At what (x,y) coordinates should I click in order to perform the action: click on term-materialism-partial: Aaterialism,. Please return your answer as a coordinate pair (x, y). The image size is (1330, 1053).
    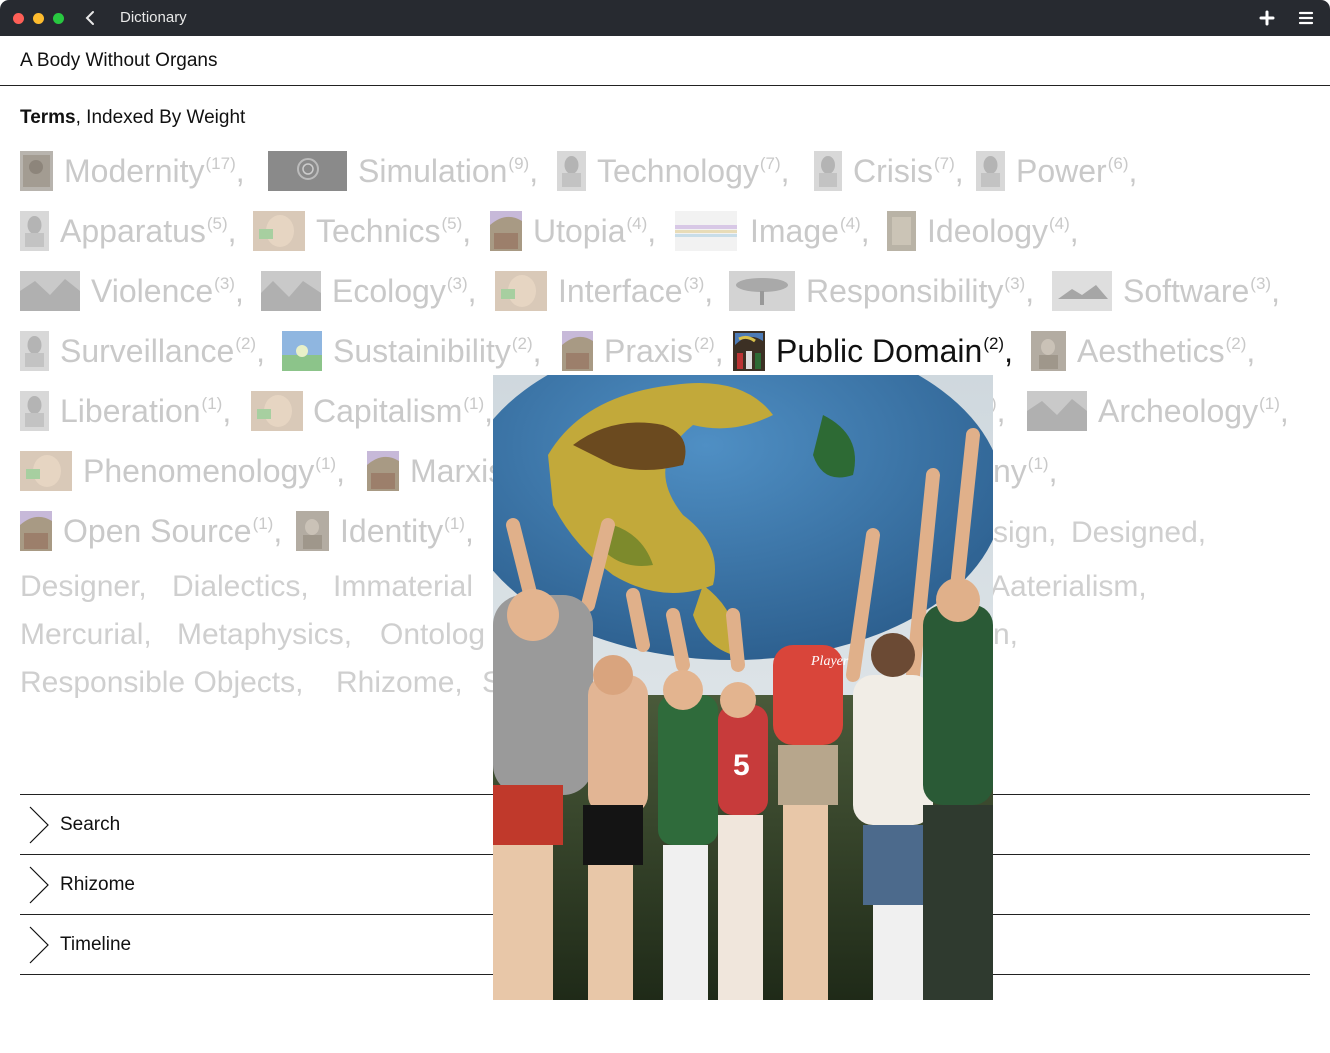
    Looking at the image, I should click on (1068, 587).